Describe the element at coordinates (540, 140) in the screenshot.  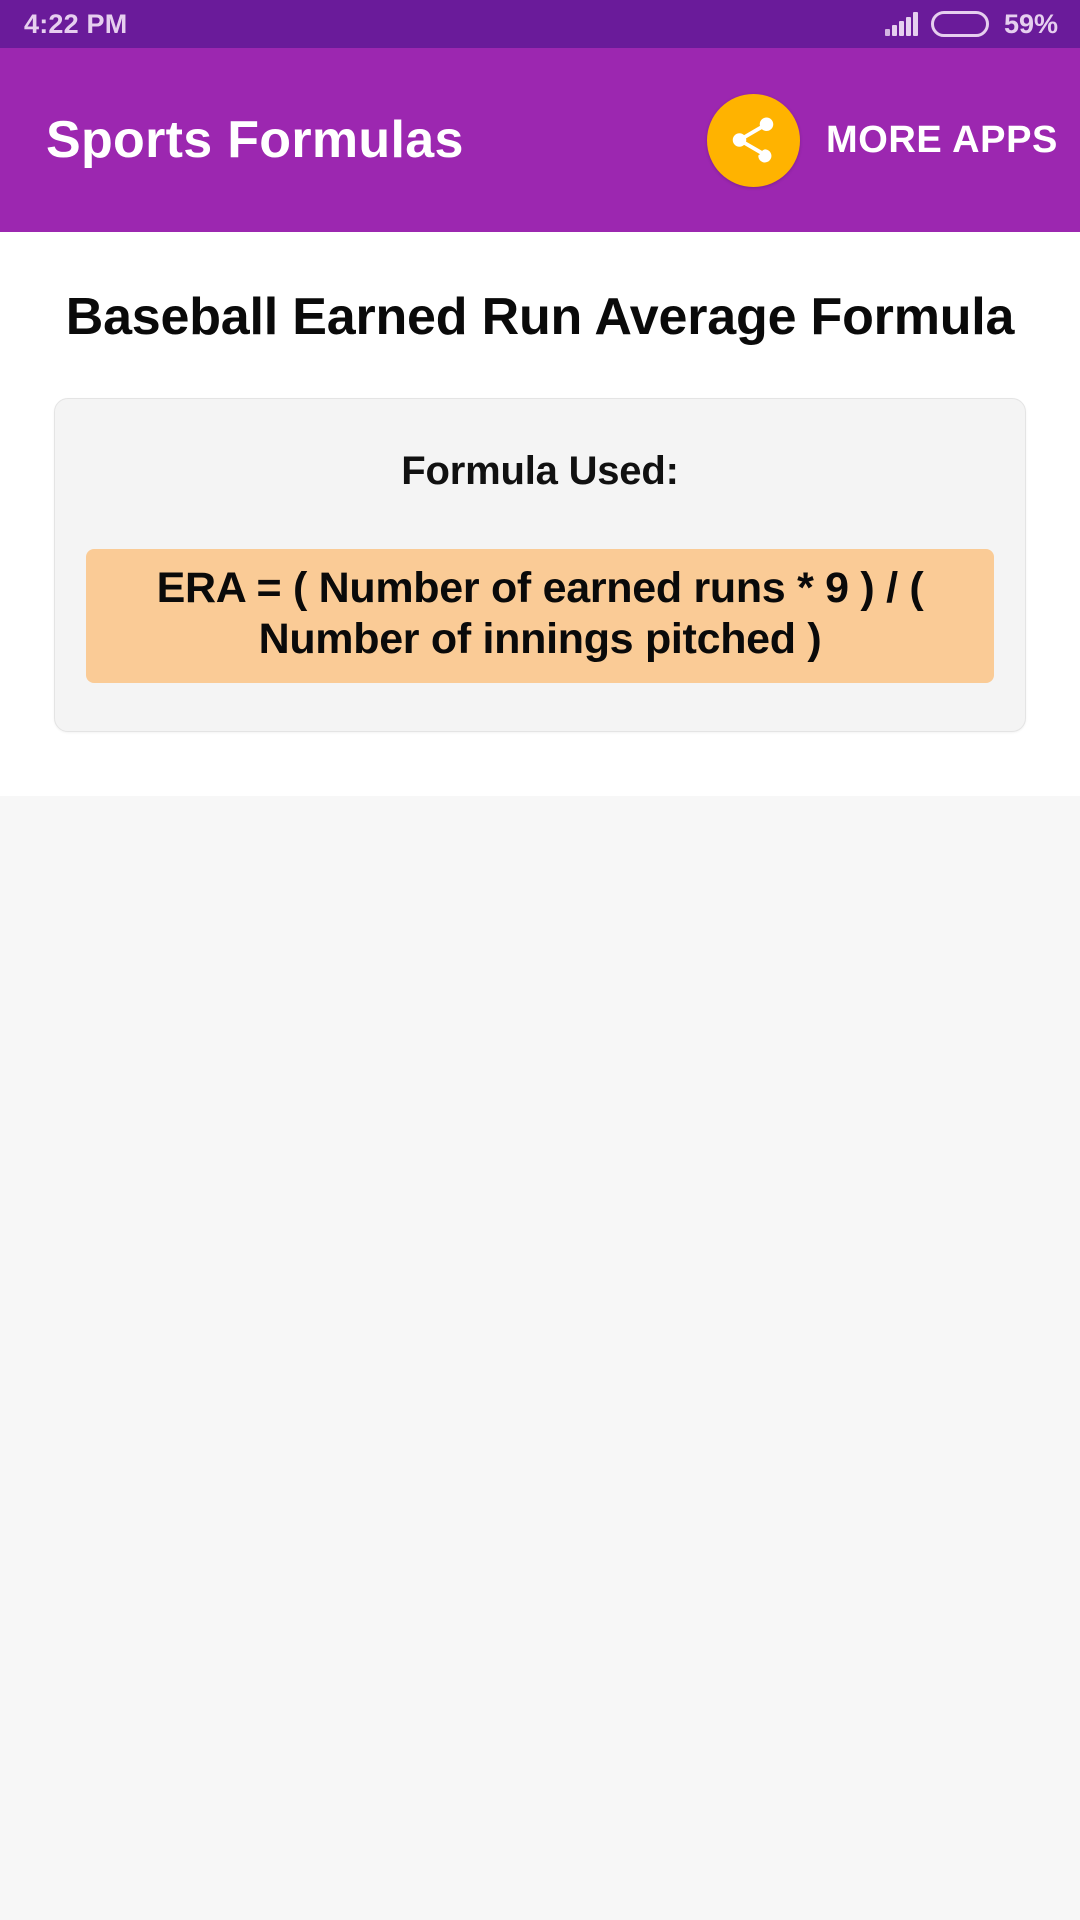
I see `app-bar: Sports Formulas MORE APPS` at that location.